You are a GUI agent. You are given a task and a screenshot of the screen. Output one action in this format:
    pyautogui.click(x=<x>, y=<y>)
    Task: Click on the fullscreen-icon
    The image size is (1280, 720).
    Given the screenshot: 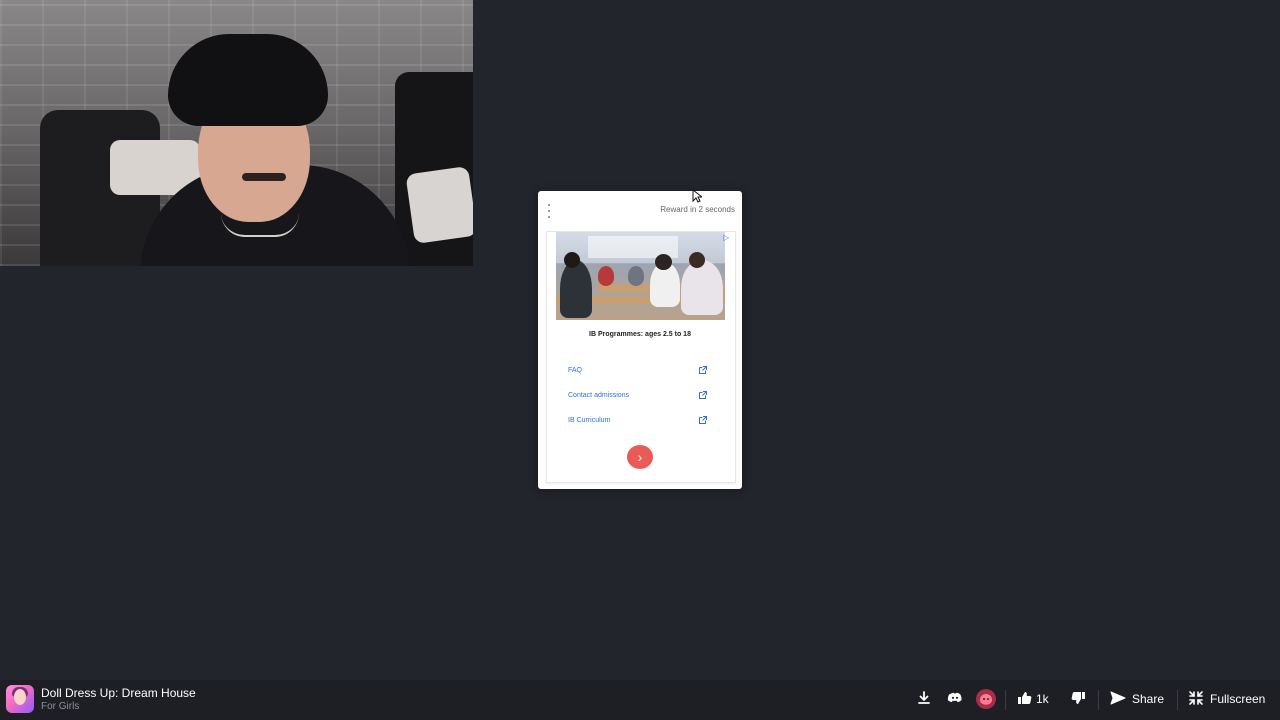 What is the action you would take?
    pyautogui.click(x=1196, y=698)
    